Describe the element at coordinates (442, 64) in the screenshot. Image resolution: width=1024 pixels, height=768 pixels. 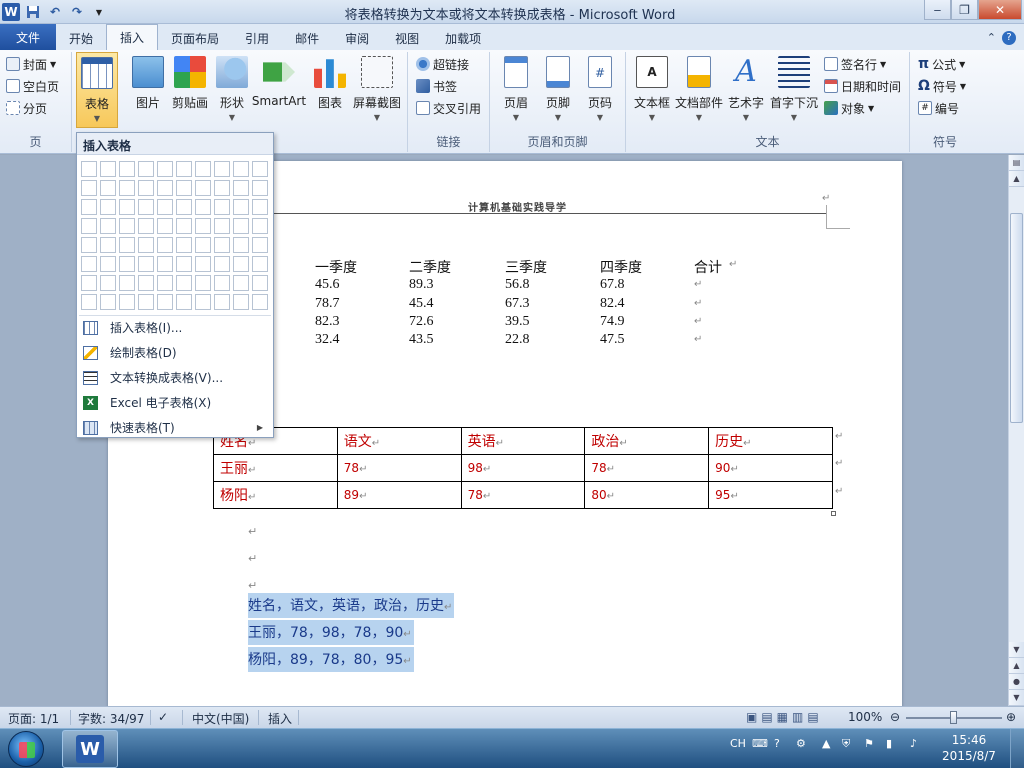
I see `hyperlink-button: 超链接` at that location.